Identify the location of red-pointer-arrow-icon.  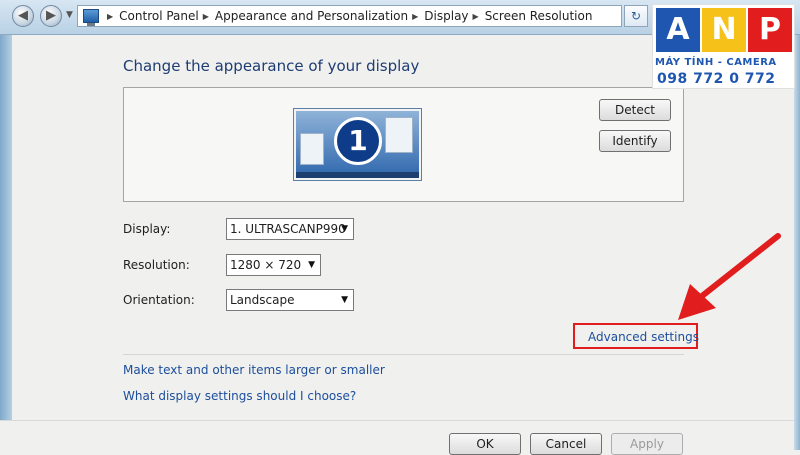
(729, 276).